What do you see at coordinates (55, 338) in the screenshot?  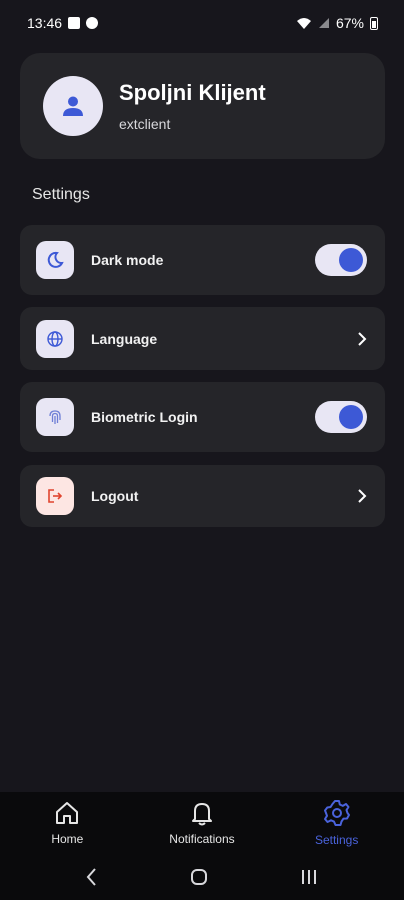 I see `globe-icon` at bounding box center [55, 338].